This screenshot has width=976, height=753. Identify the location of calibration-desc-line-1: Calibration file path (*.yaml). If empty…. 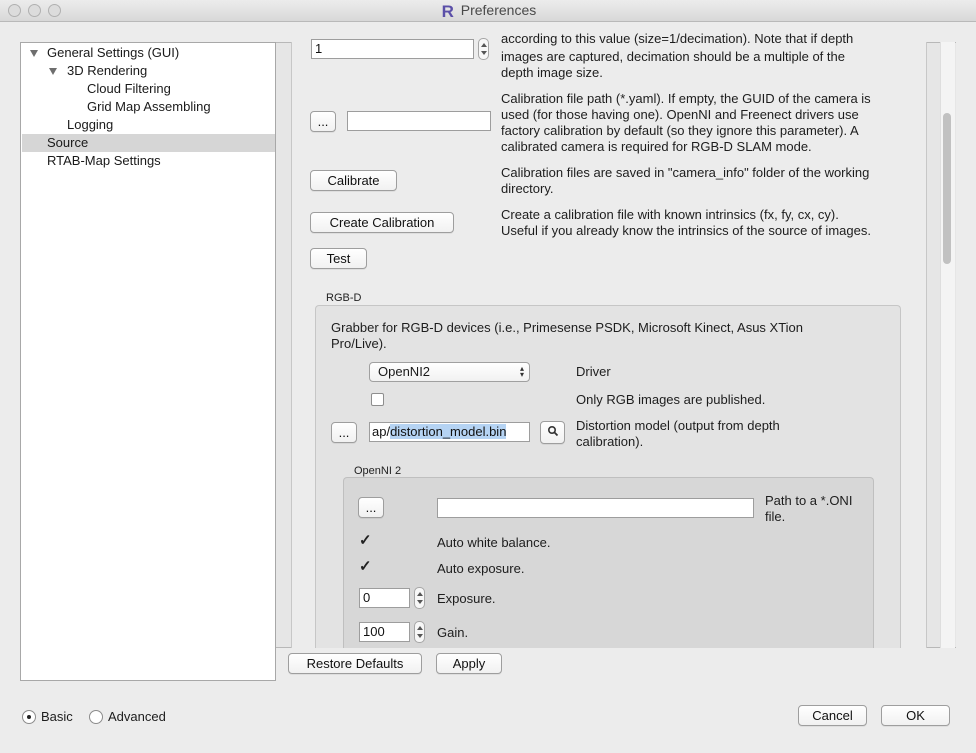
(686, 98).